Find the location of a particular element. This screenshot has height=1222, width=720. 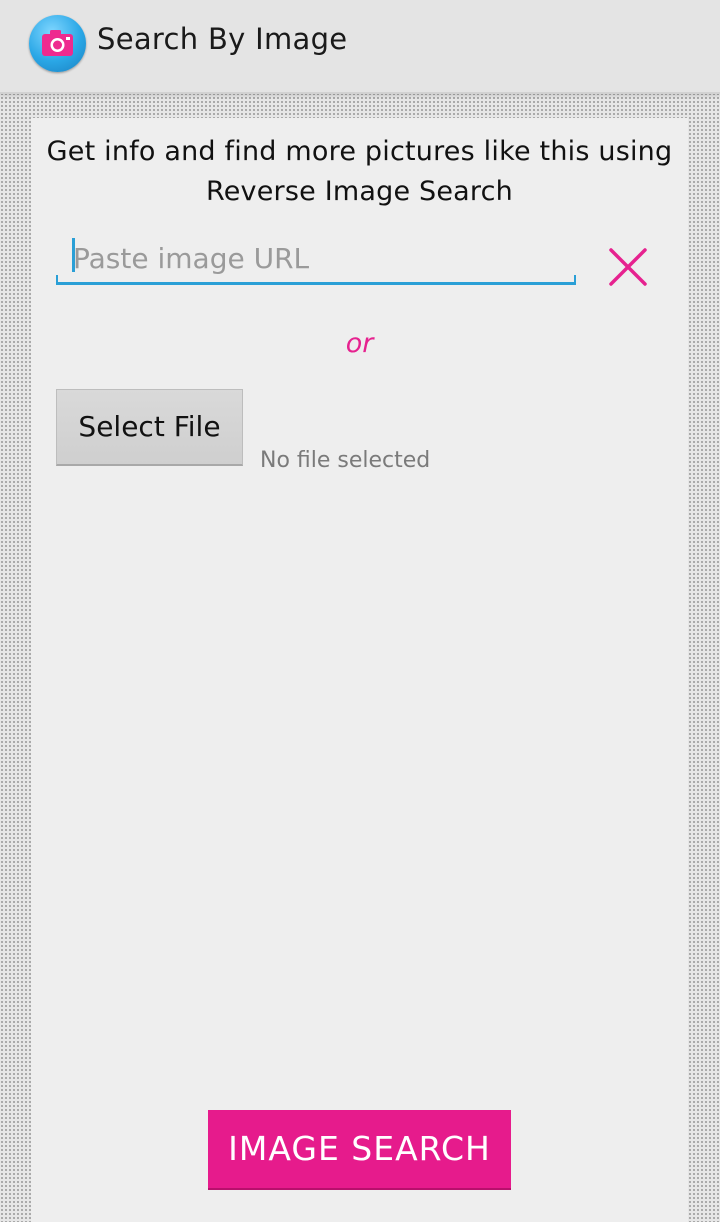

image-url-input is located at coordinates (316, 258).